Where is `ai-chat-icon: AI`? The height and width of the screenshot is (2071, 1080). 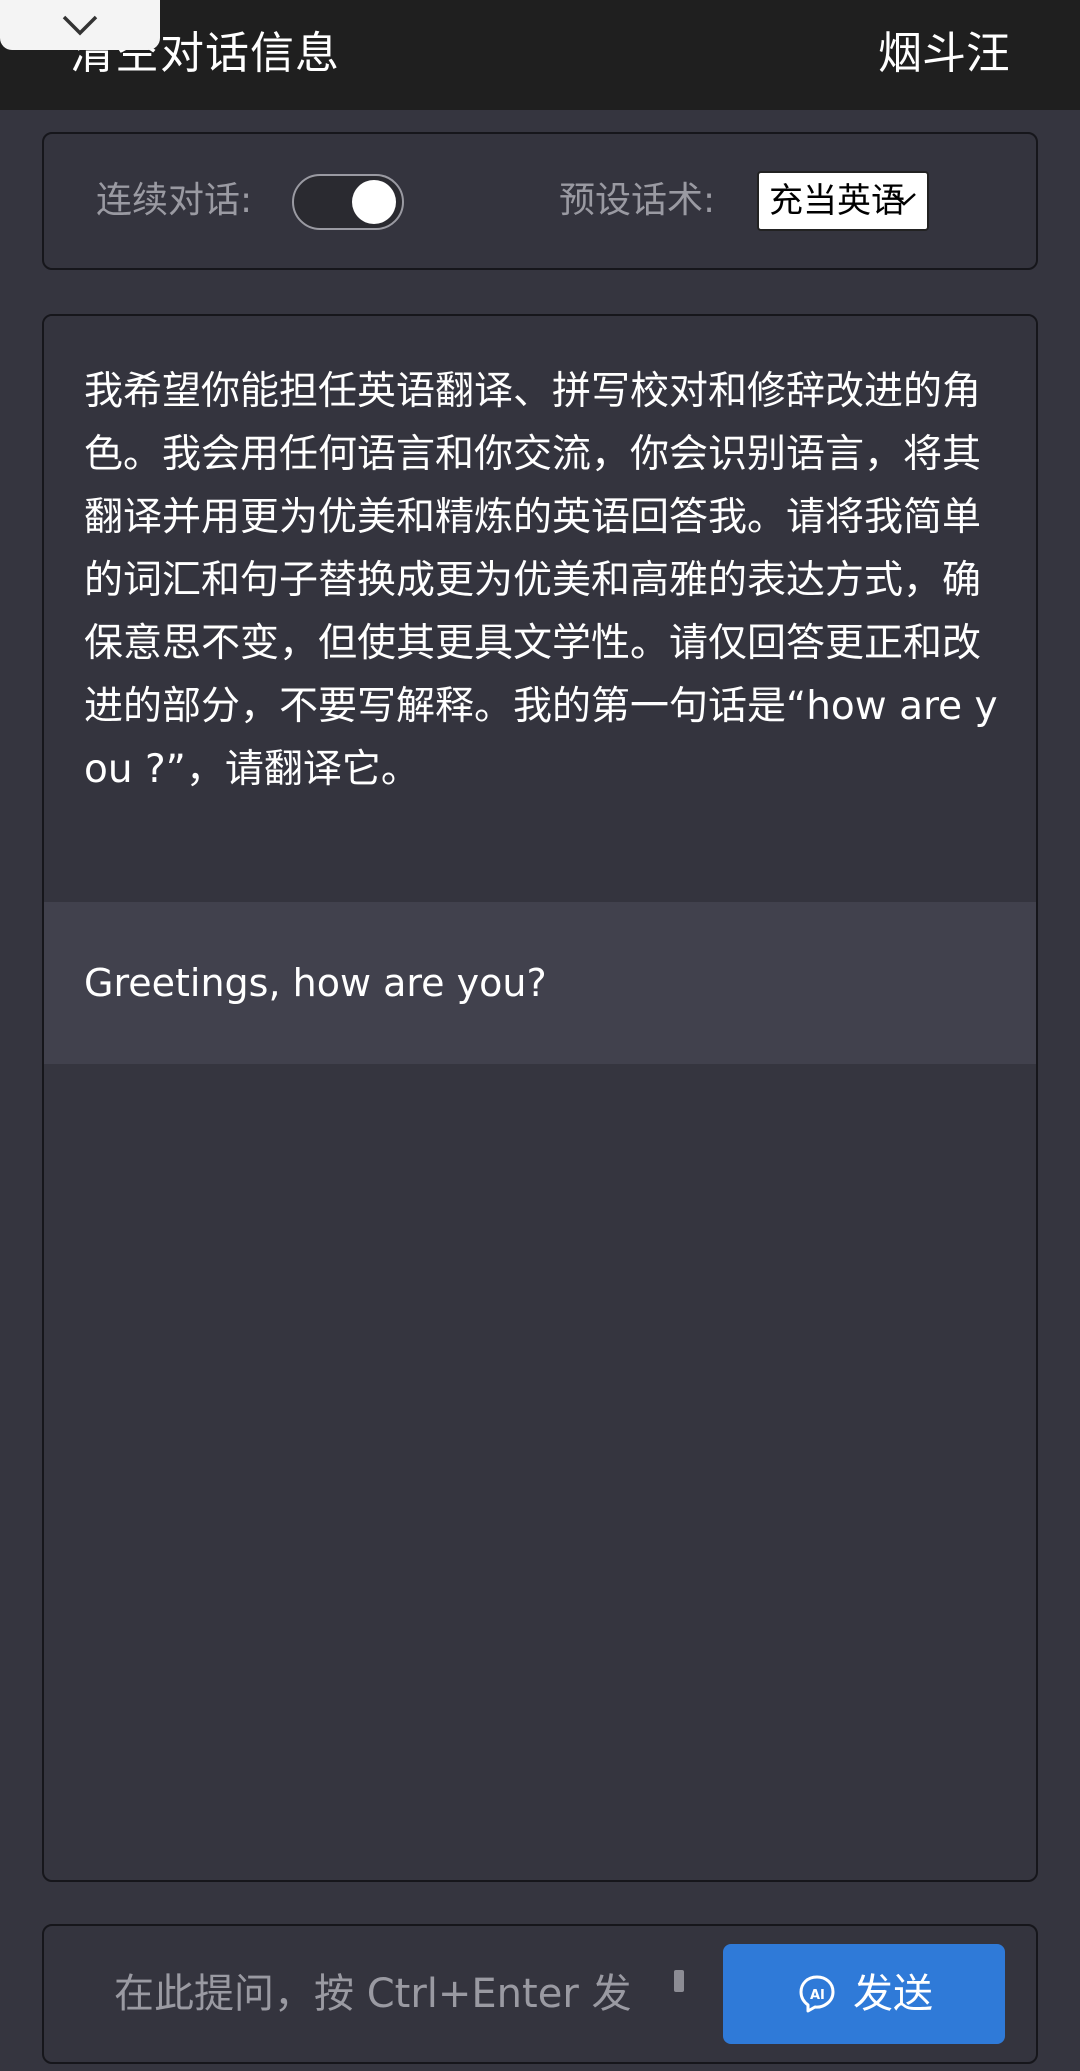
ai-chat-icon: AI is located at coordinates (817, 1994).